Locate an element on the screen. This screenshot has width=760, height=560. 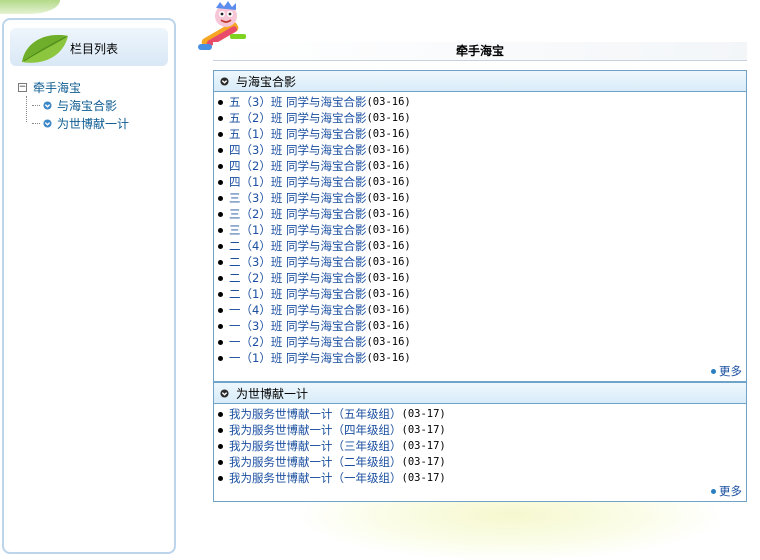
article-link: 三（2）班 同学与海宝合影 is located at coordinates (297, 214).